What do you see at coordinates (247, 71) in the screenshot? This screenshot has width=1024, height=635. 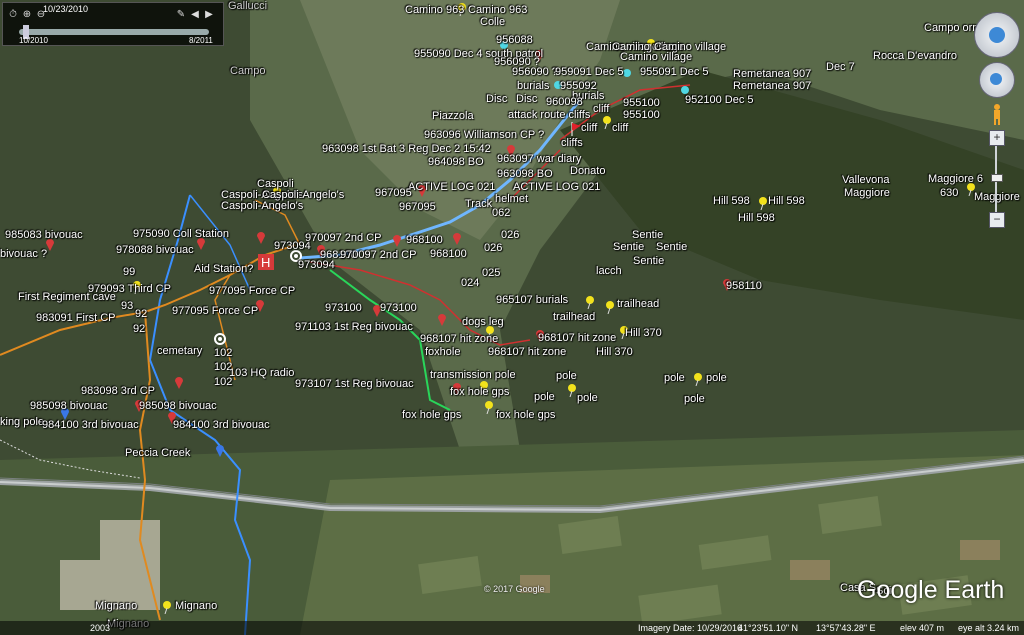 I see `placemark-label: Campo` at bounding box center [247, 71].